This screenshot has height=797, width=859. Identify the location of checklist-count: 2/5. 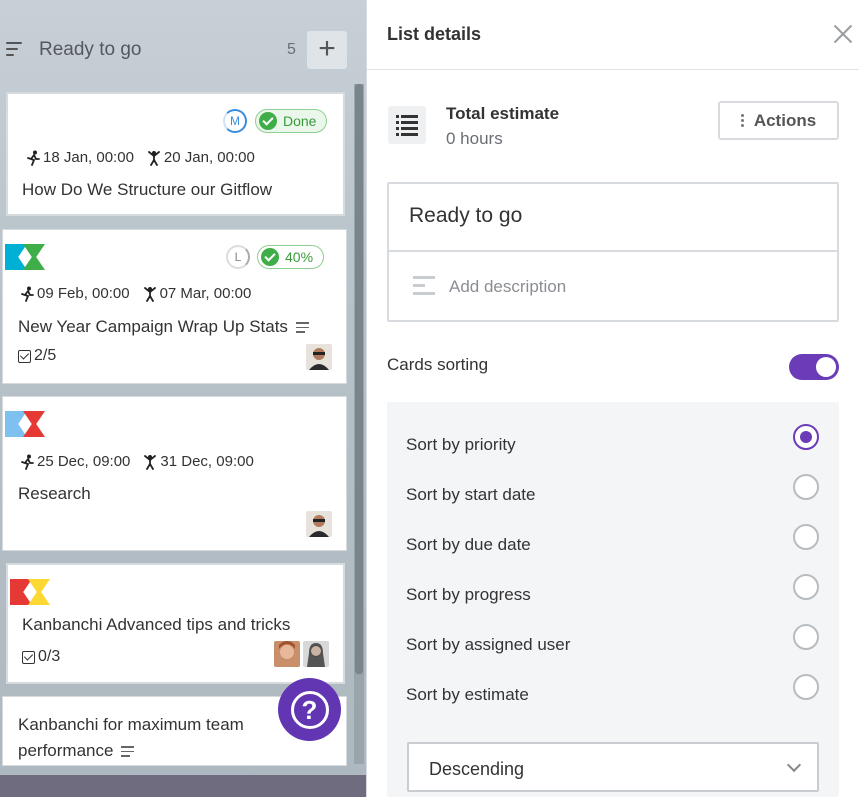
(37, 356).